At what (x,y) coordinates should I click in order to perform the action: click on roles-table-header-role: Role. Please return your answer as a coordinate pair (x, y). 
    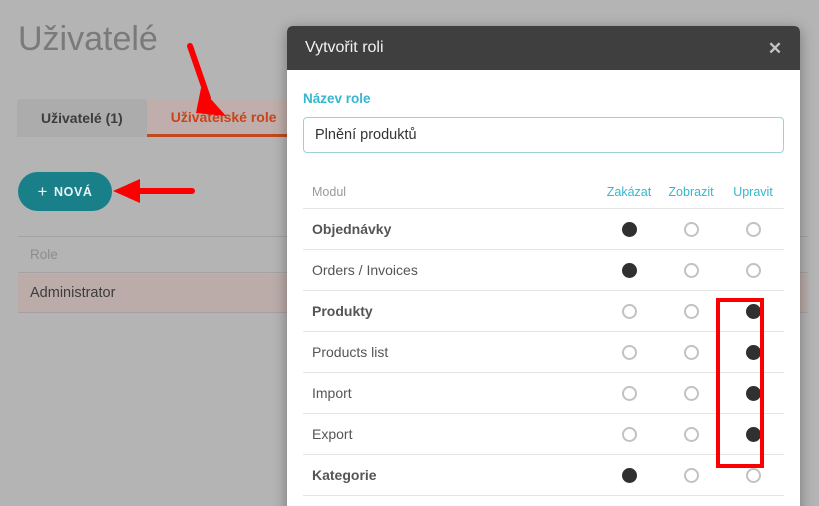
    Looking at the image, I should click on (44, 254).